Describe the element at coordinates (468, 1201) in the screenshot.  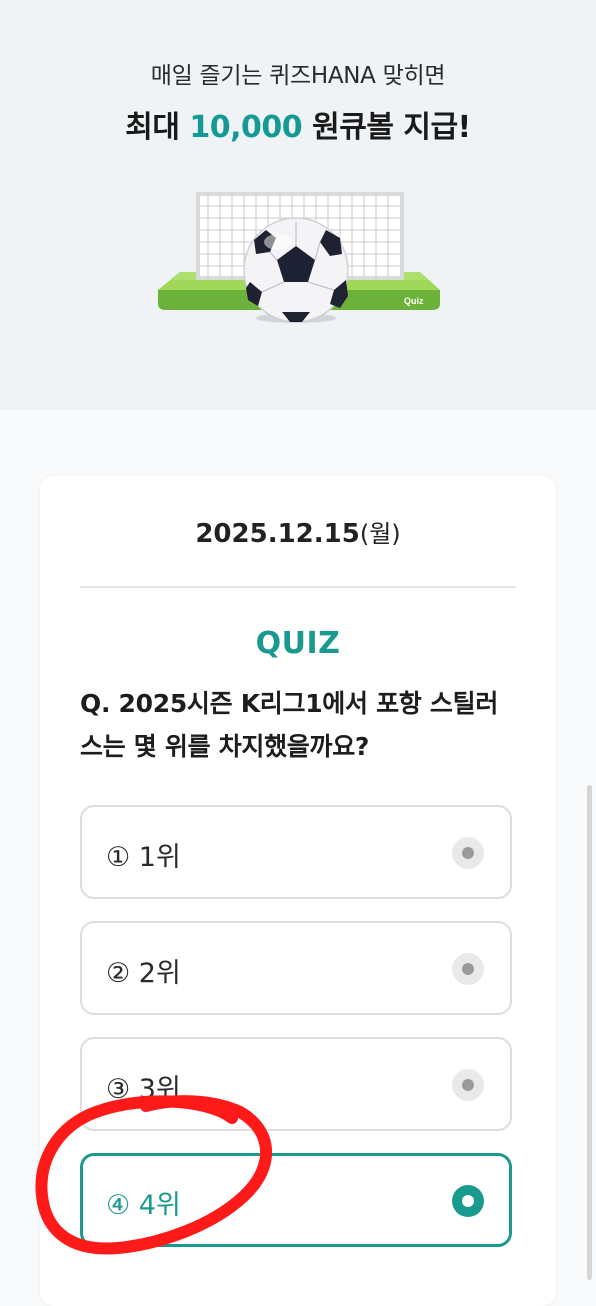
I see `radio-selected-icon` at that location.